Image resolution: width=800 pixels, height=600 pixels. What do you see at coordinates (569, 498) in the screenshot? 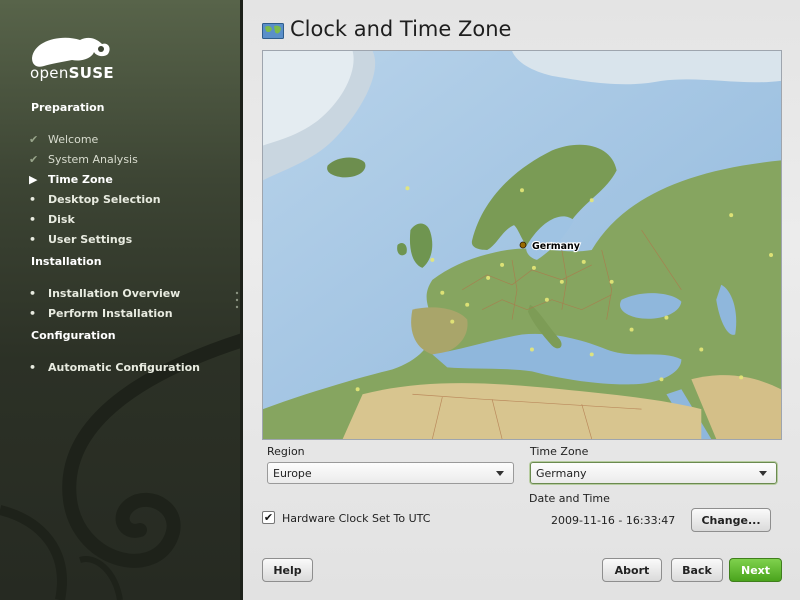
I see `date-time-label: Date and Time` at bounding box center [569, 498].